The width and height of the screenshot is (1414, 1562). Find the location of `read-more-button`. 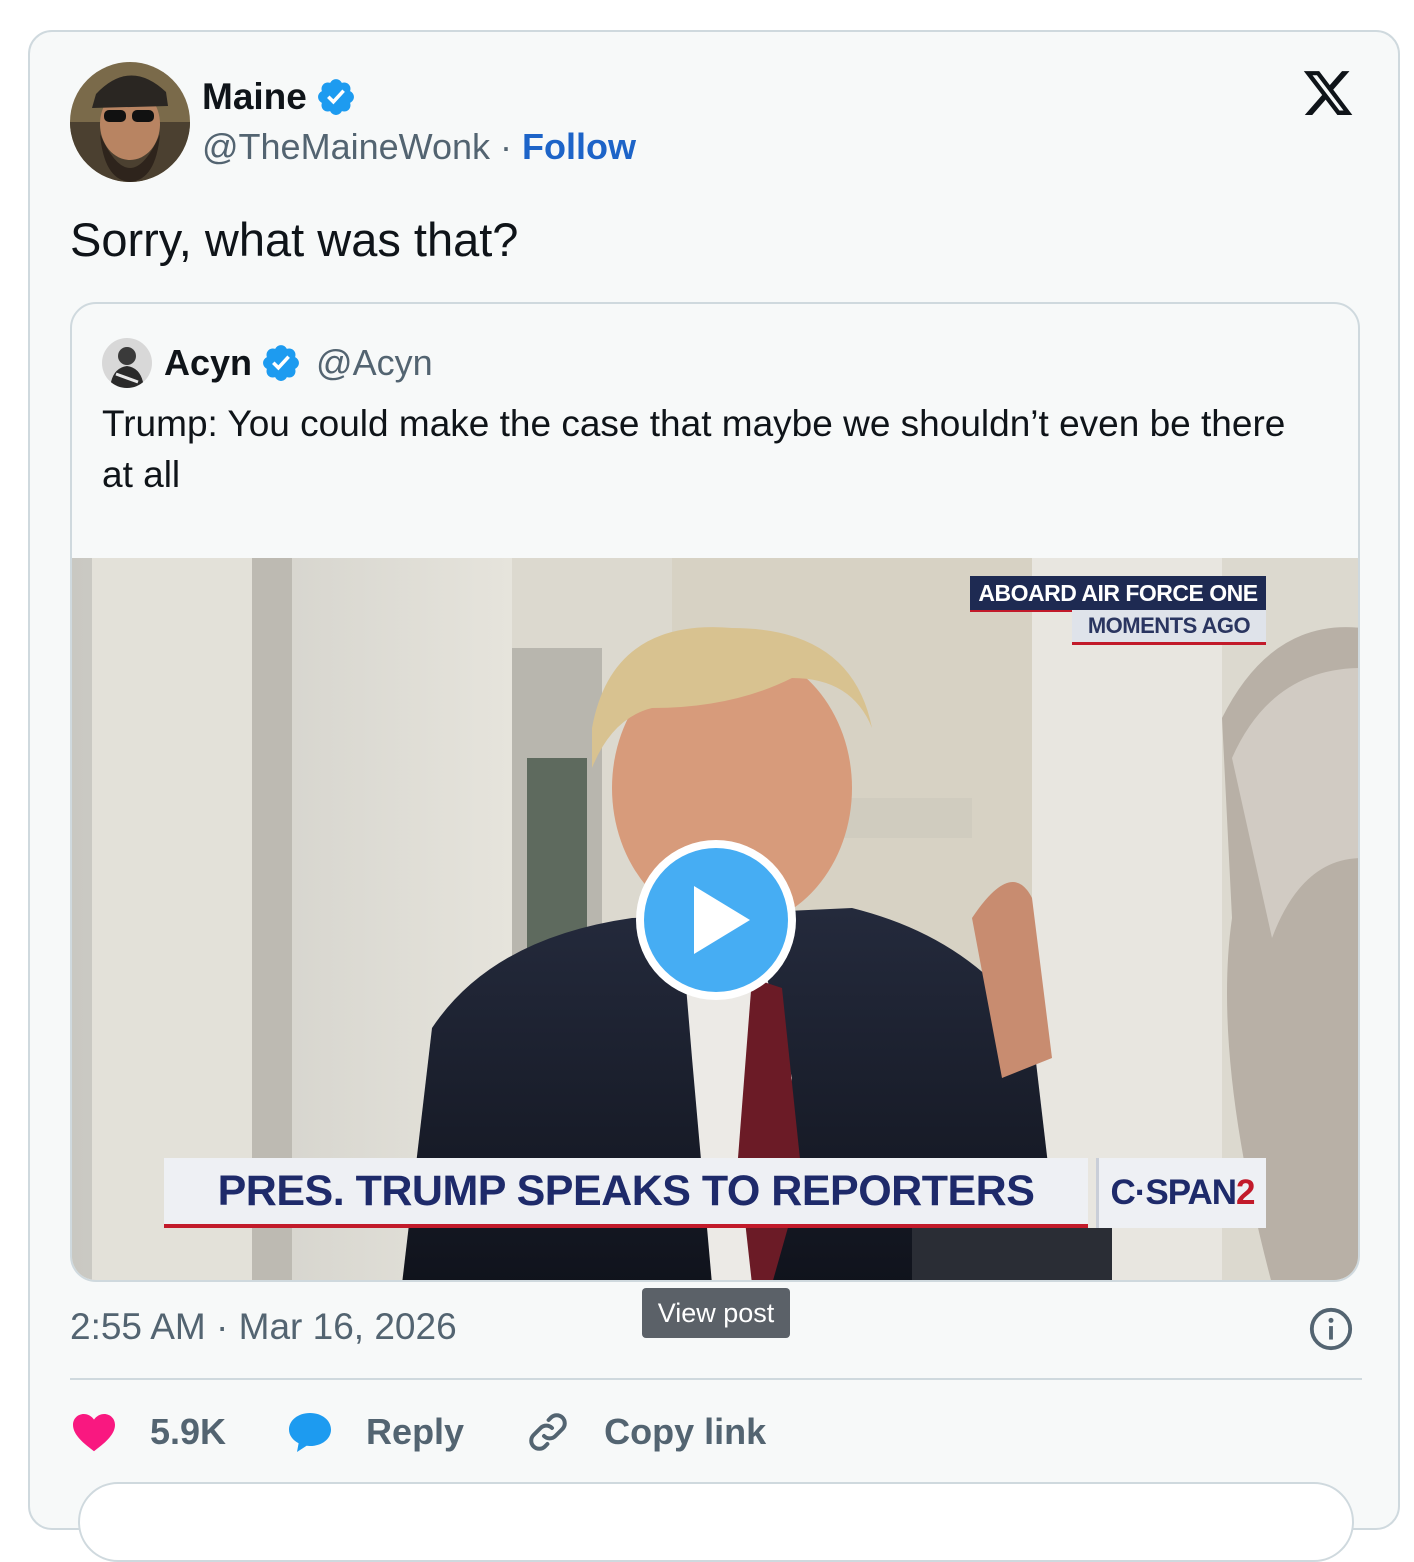

read-more-button is located at coordinates (716, 1522).